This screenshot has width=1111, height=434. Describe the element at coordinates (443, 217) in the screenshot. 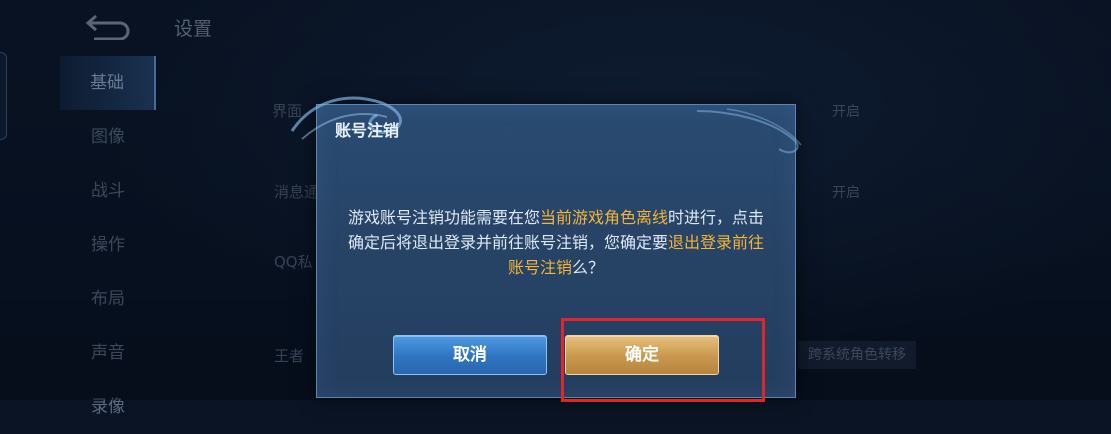

I see `message-text: 游戏账号注销功能需要在您` at that location.